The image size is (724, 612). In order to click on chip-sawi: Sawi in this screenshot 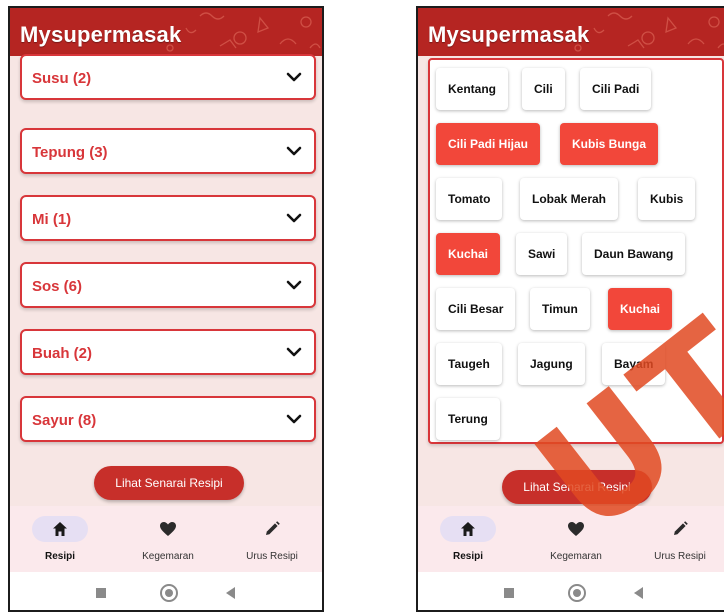, I will do `click(542, 254)`.